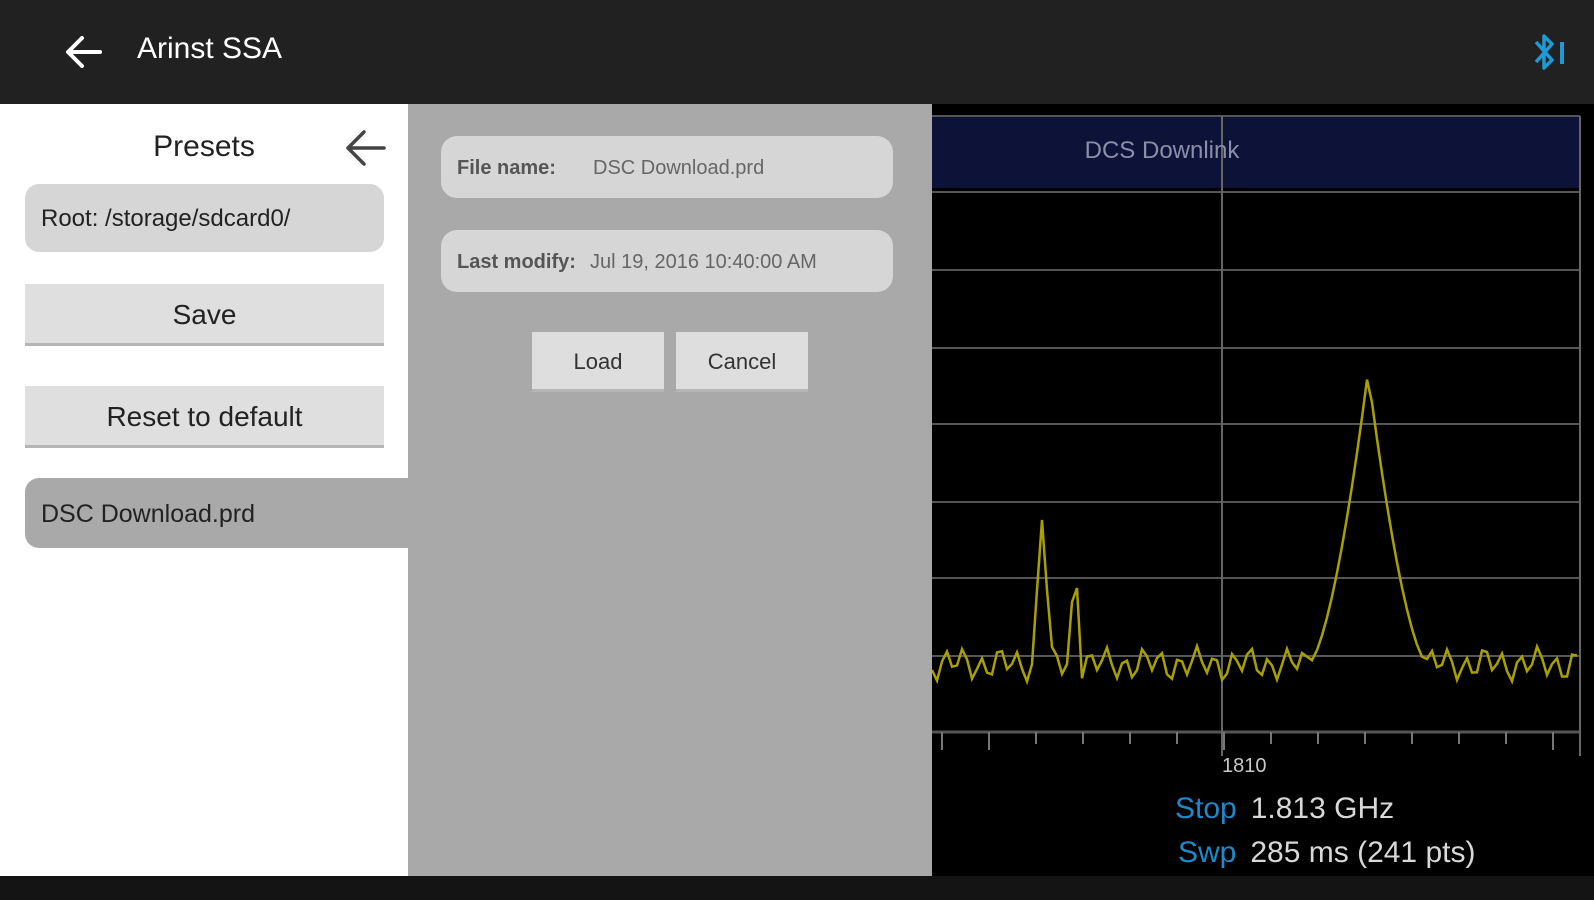  I want to click on reset-to-default-button: Reset to default, so click(204, 417).